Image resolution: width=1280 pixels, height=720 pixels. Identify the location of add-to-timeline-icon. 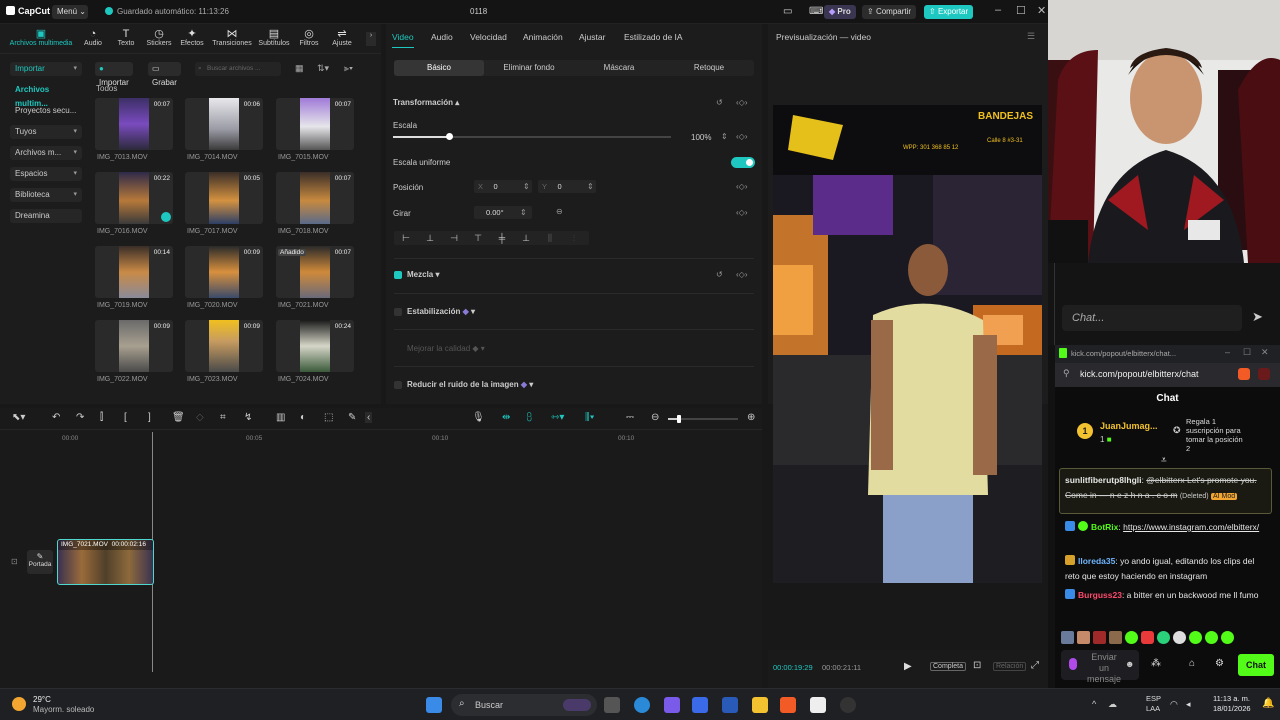
(166, 217).